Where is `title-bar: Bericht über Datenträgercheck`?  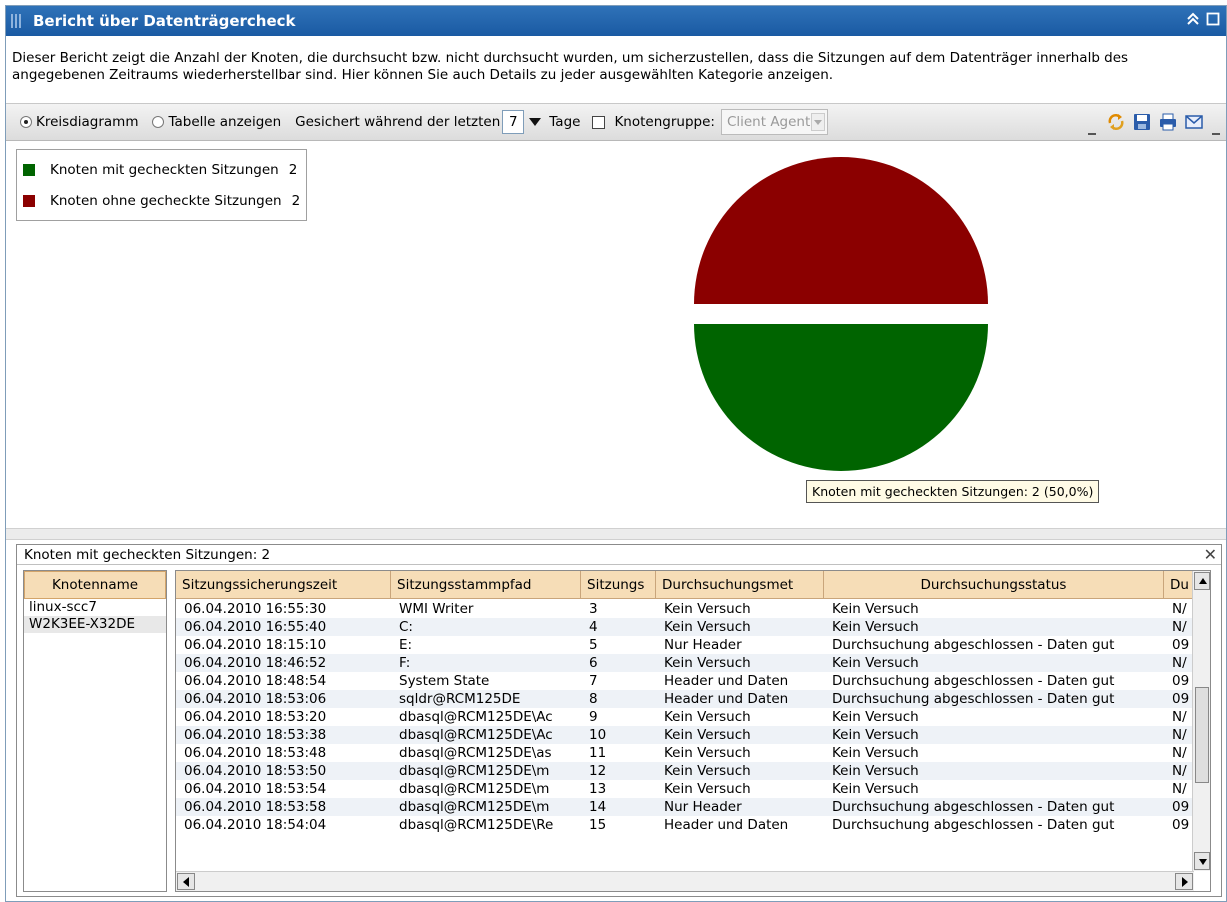
title-bar: Bericht über Datenträgercheck is located at coordinates (616, 21).